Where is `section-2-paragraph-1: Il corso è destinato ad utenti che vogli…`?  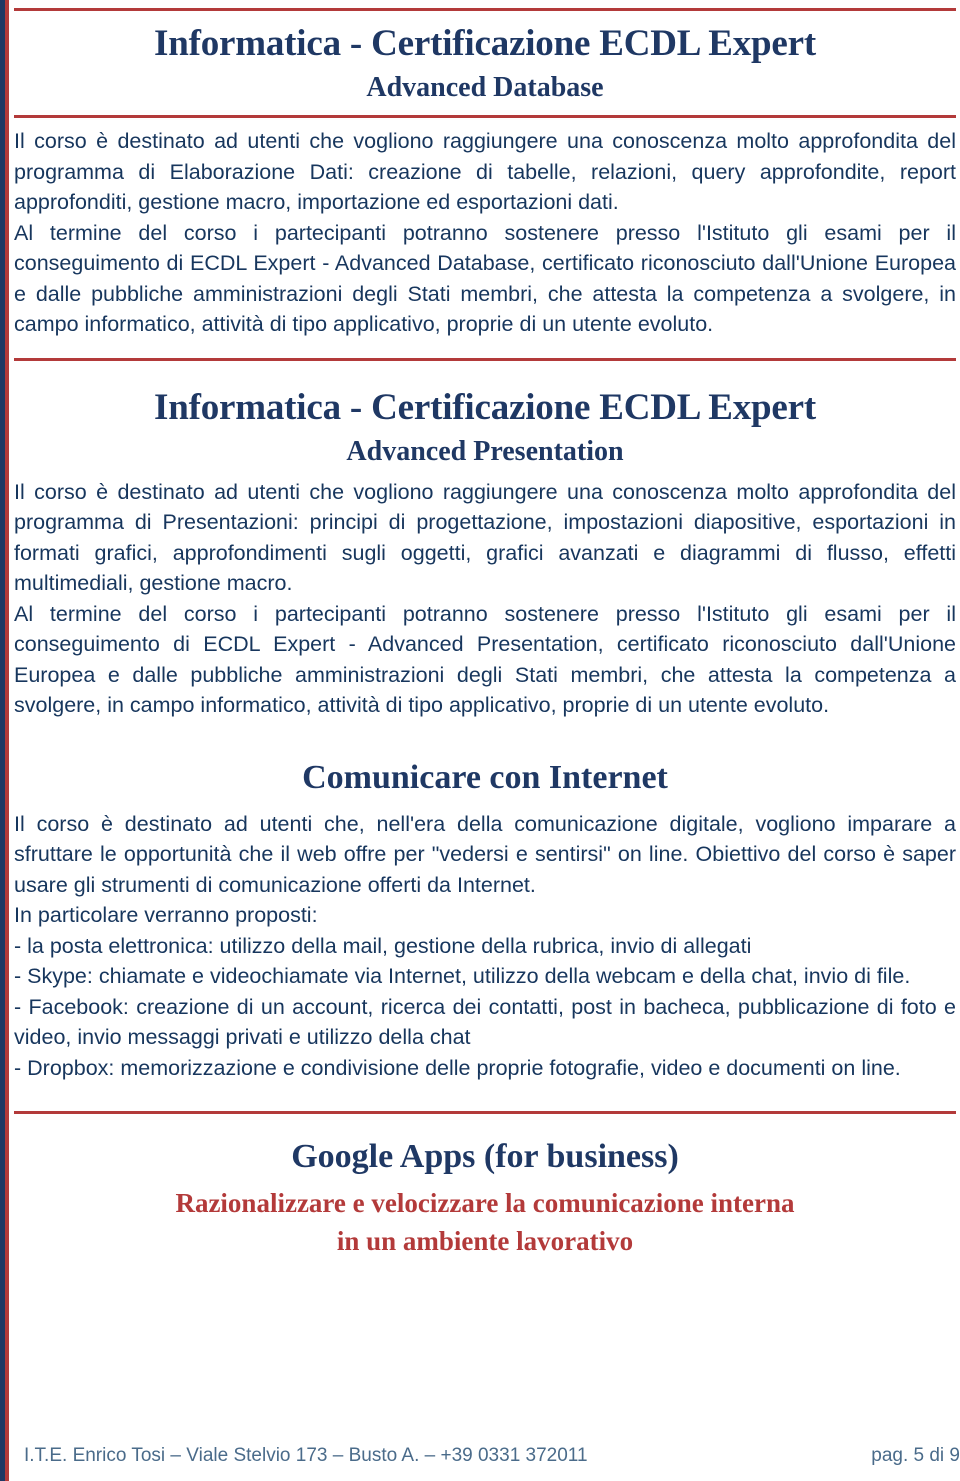
section-2-paragraph-1: Il corso è destinato ad utenti che vogli… is located at coordinates (485, 537).